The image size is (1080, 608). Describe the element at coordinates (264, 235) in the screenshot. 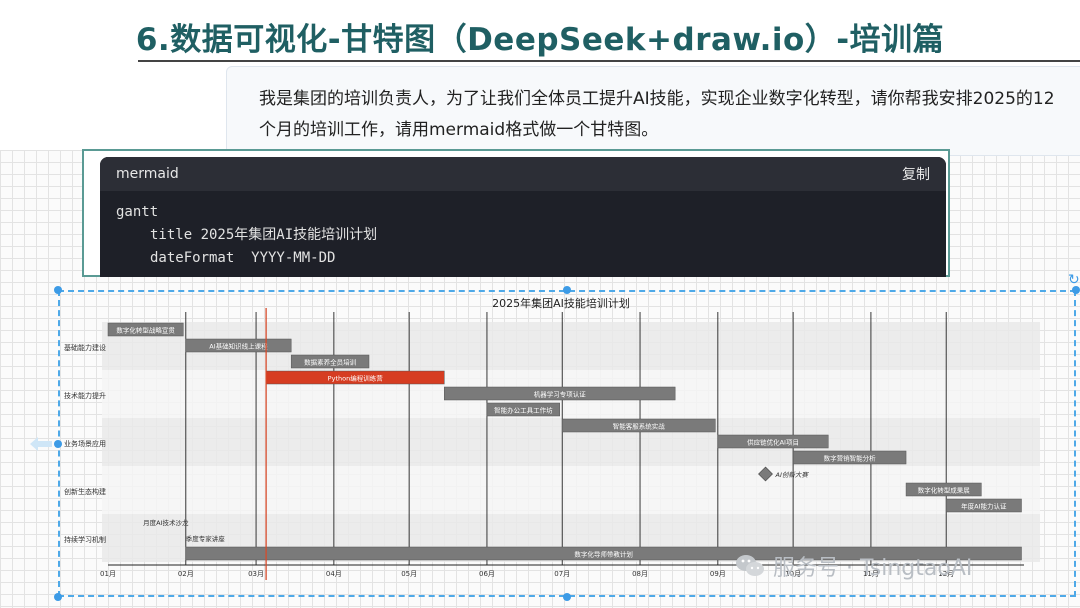

I see `code-line: title 2025年集团AI技能培训计划` at that location.